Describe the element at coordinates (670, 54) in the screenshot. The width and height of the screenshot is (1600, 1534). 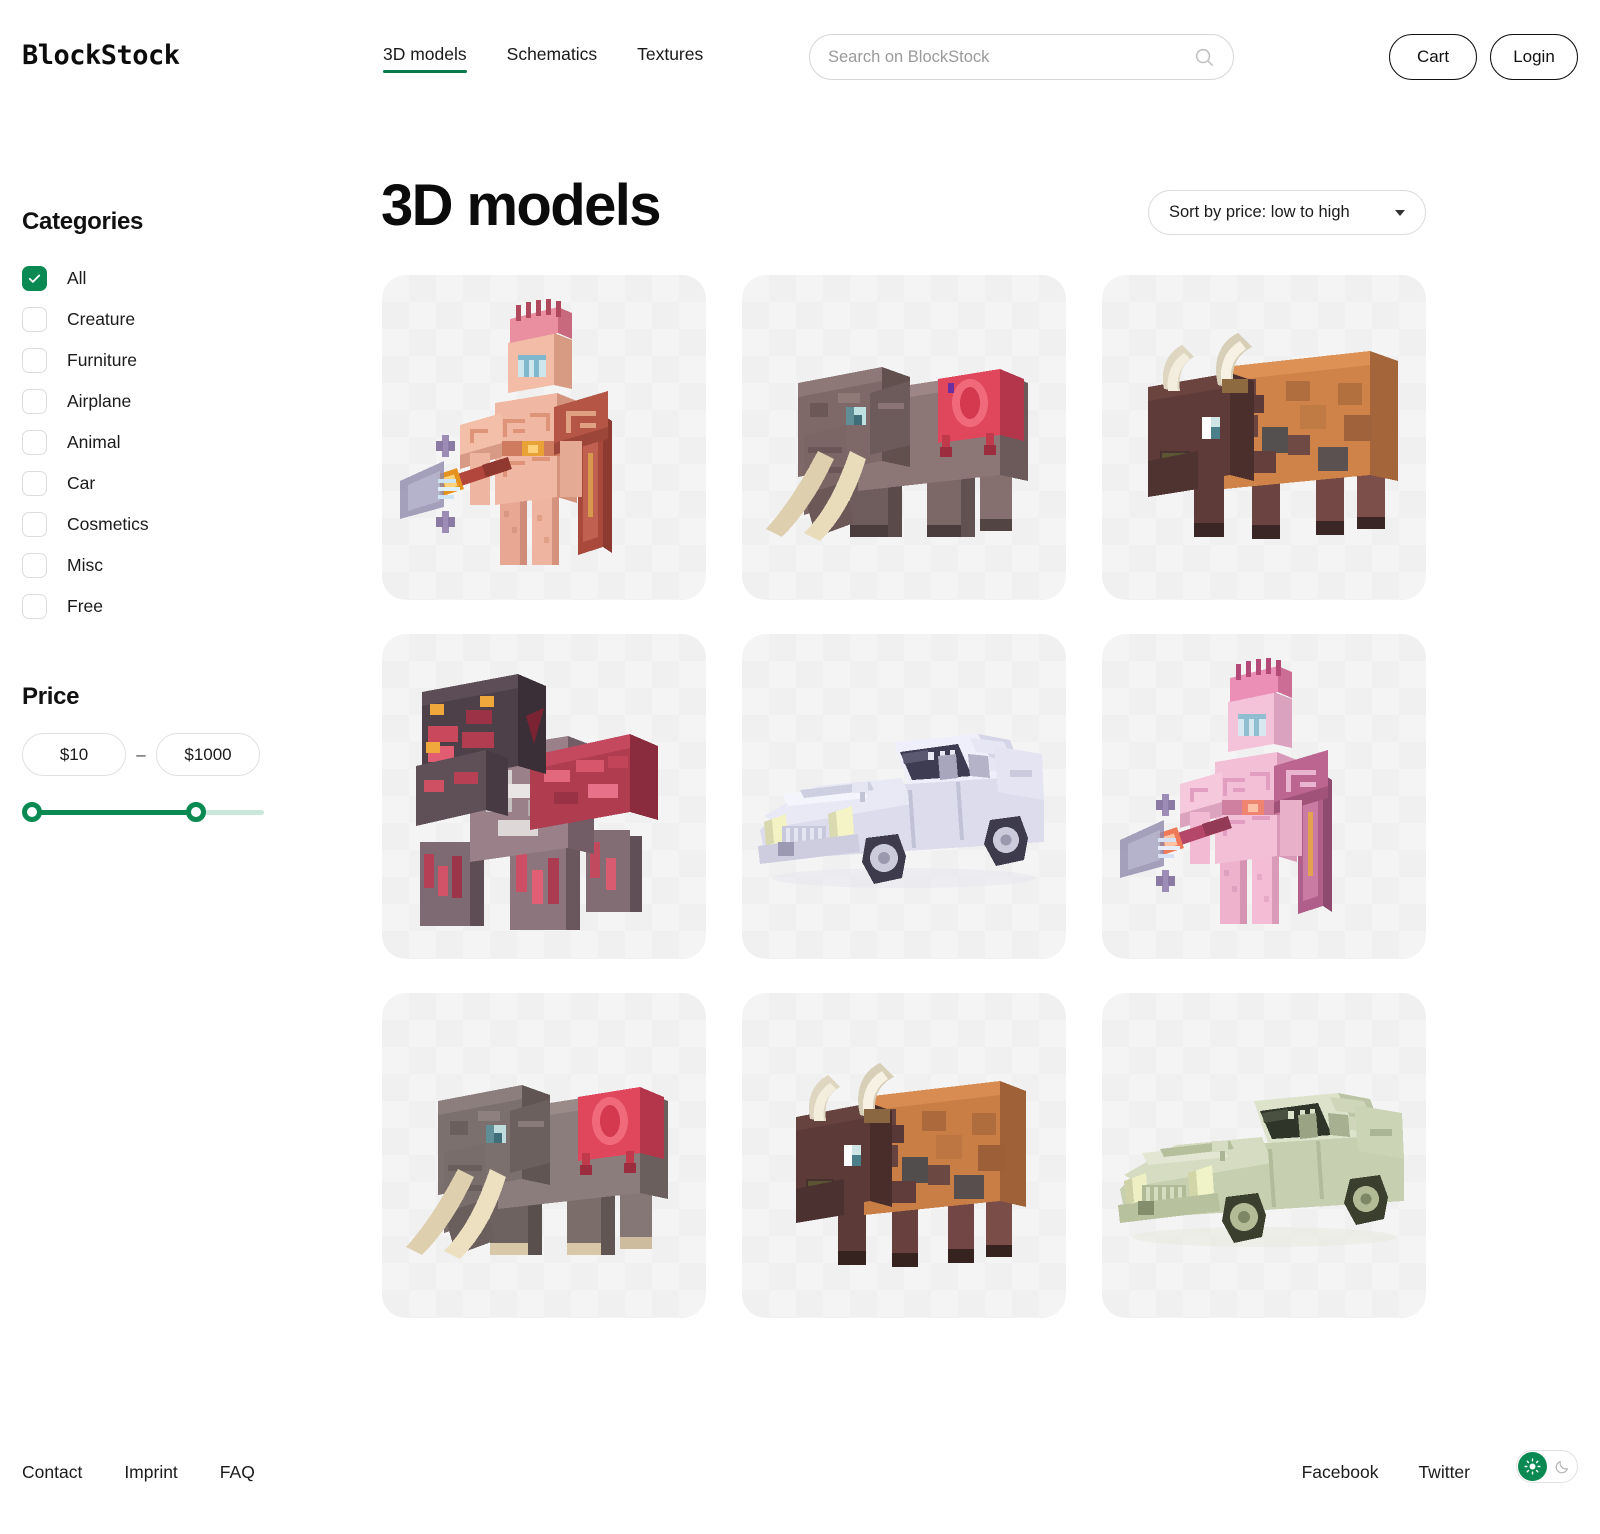
I see `nav-label: Textures` at that location.